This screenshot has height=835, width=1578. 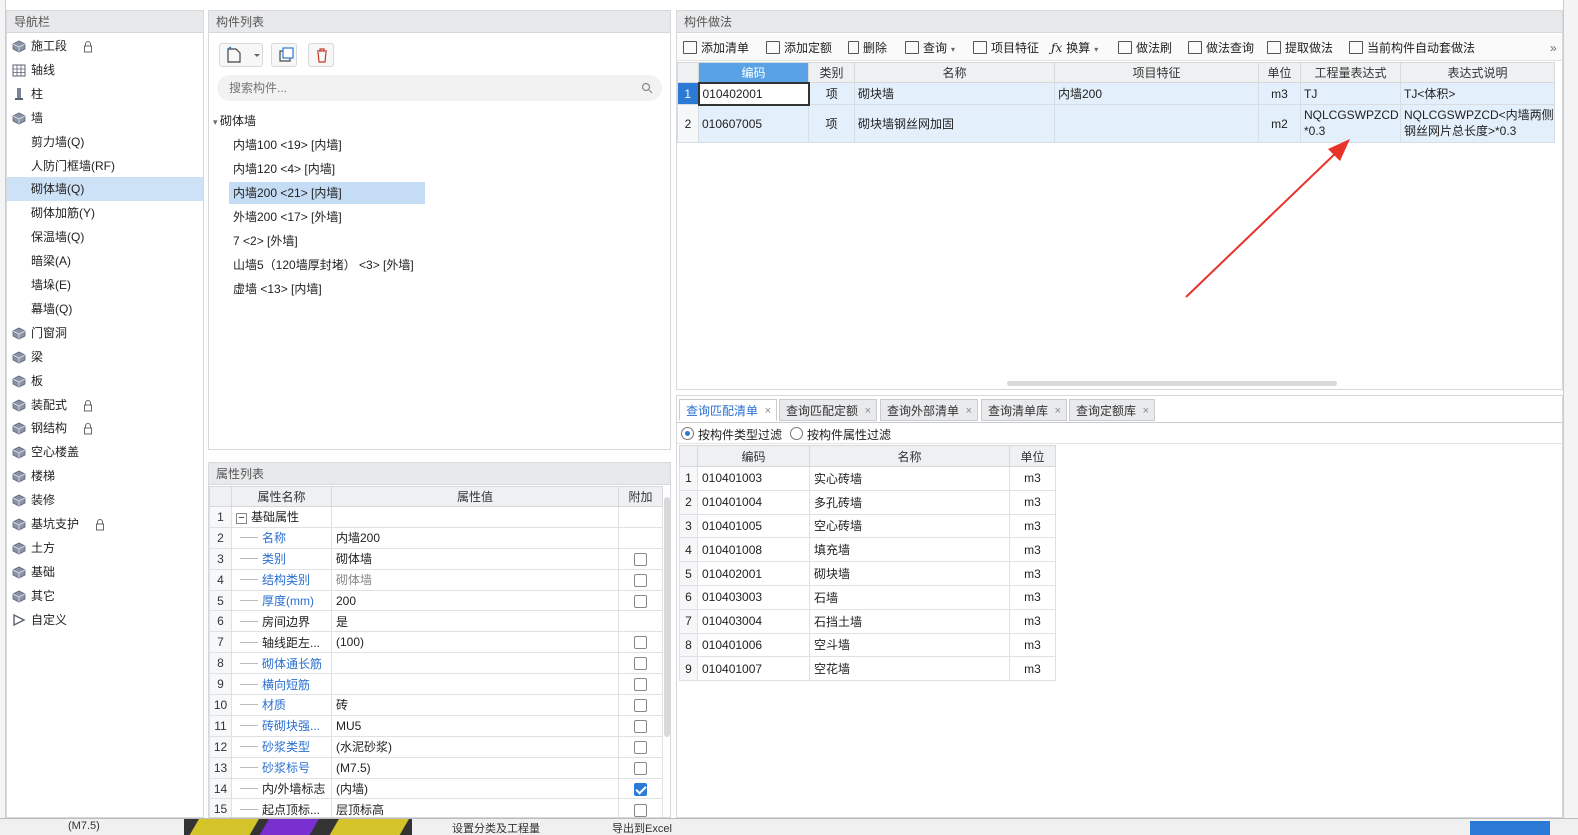 I want to click on cell-name: 空花墙, so click(x=909, y=669).